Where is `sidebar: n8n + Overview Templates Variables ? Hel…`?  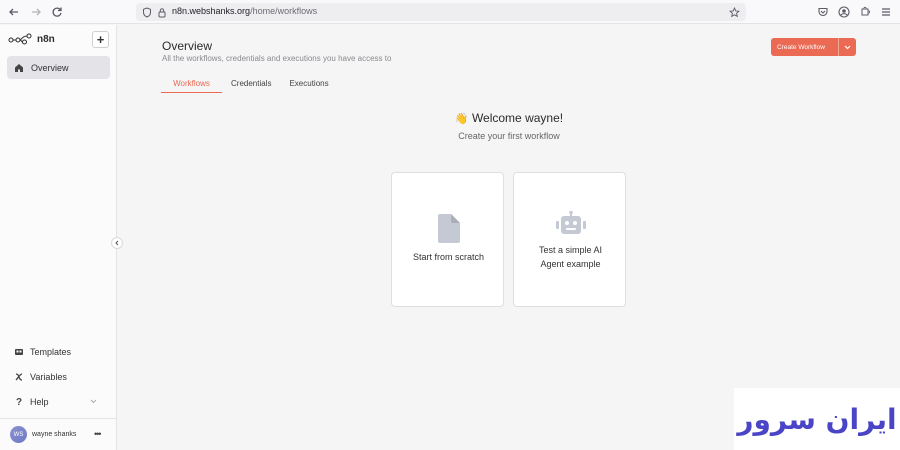
sidebar: n8n + Overview Templates Variables ? Hel… is located at coordinates (61, 237).